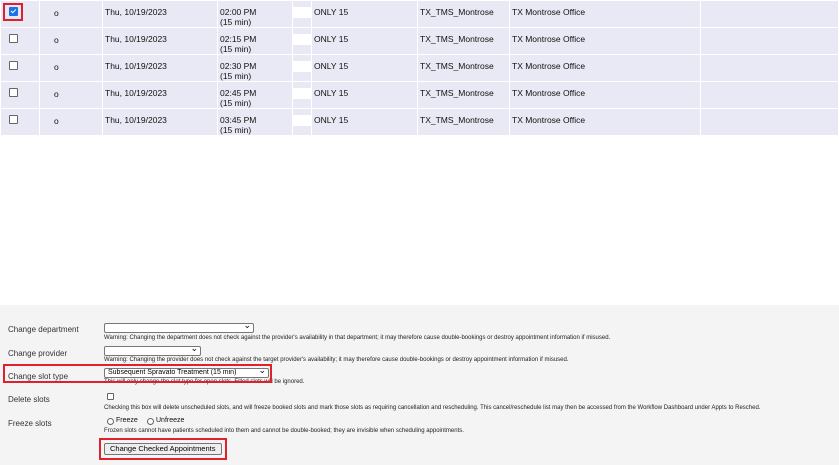 This screenshot has width=839, height=465. What do you see at coordinates (13, 12) in the screenshot?
I see `highlight-box-first-checkbox` at bounding box center [13, 12].